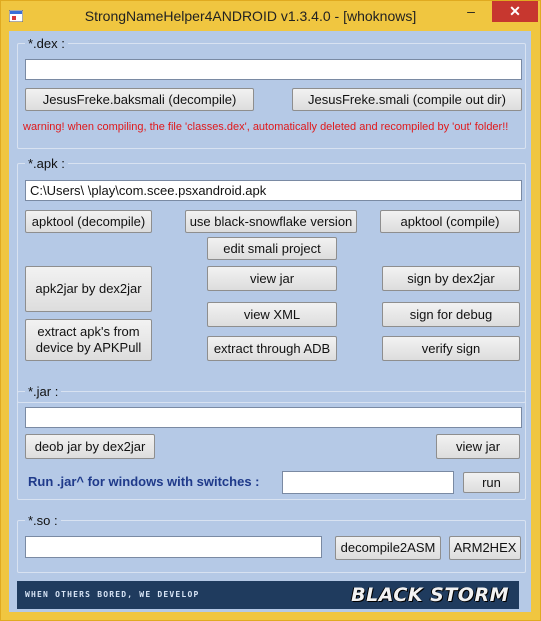 Image resolution: width=541 pixels, height=621 pixels. Describe the element at coordinates (88, 340) in the screenshot. I see `extract-apkpull-button: extract apk's from device by APKPull` at that location.